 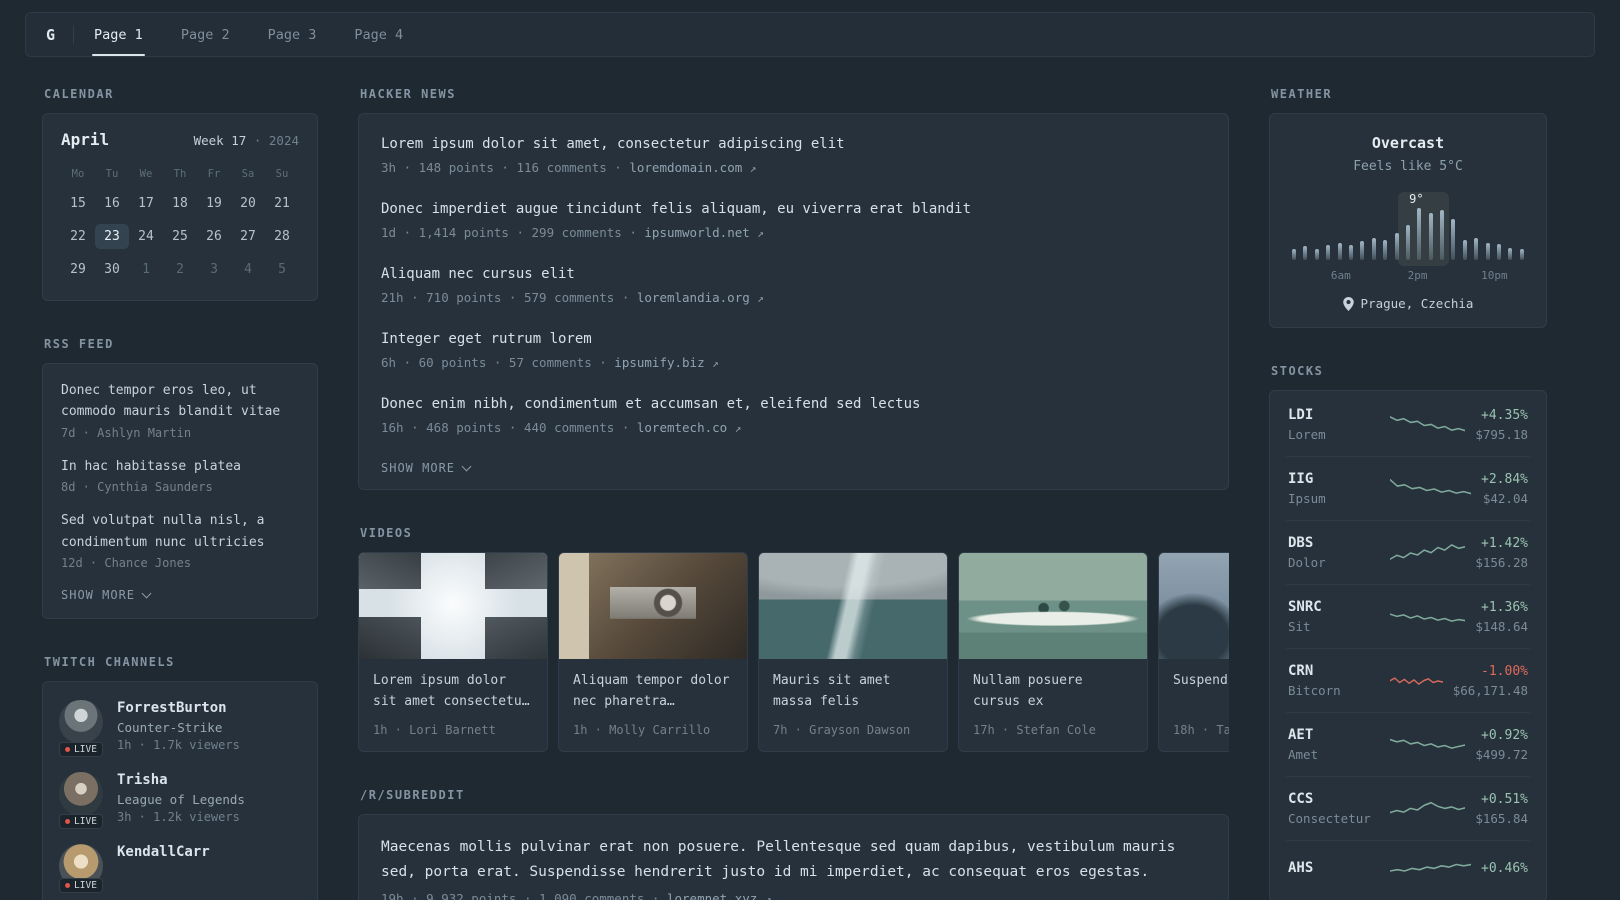 I want to click on stock-symbol: DBS, so click(x=1301, y=543).